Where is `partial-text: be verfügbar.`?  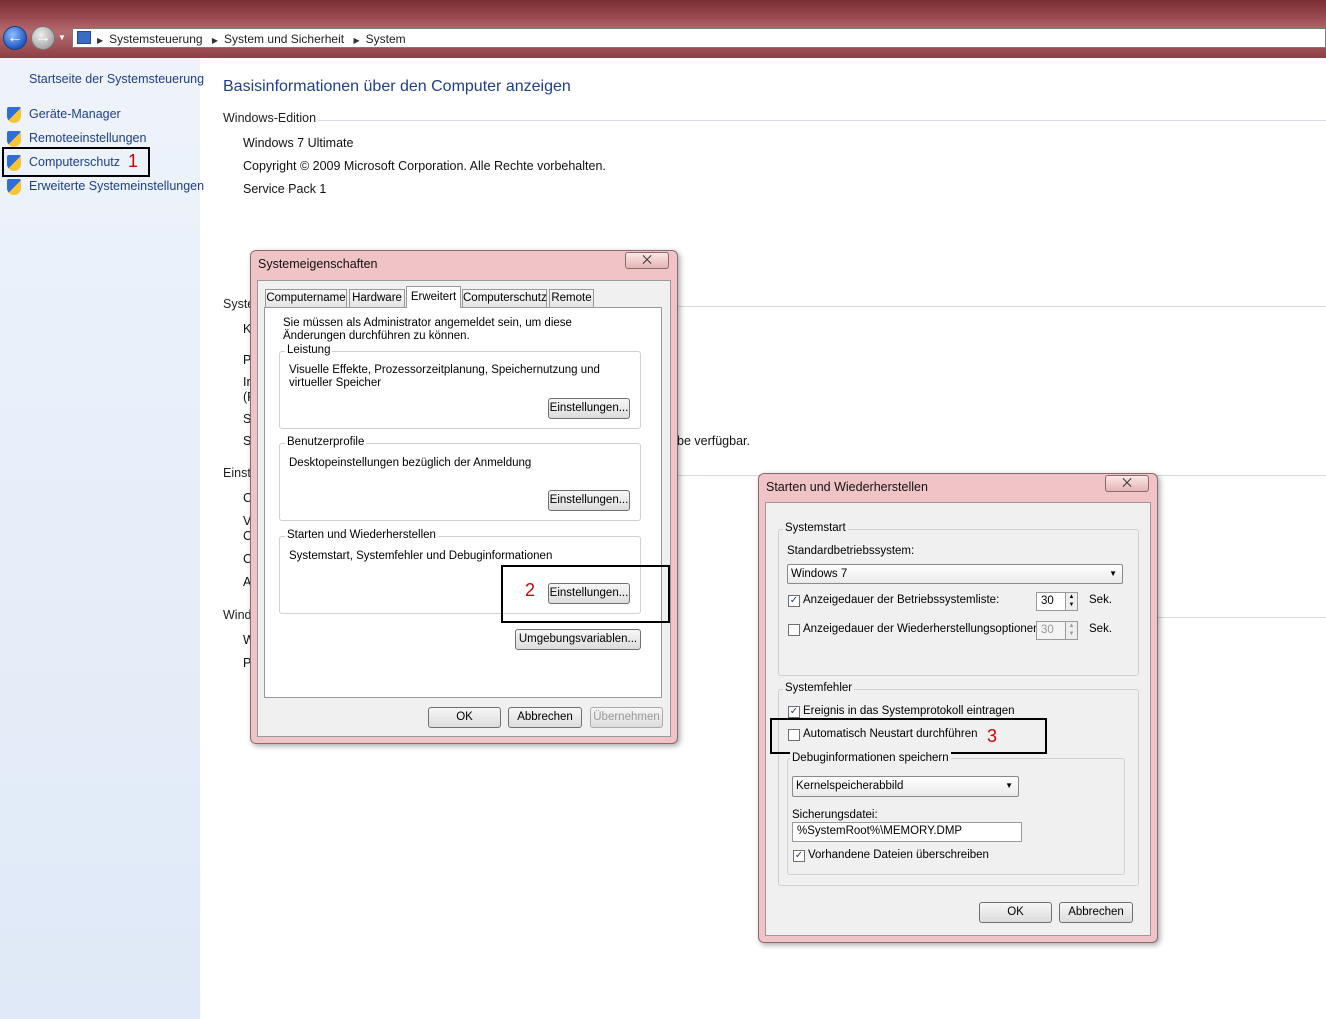 partial-text: be verfügbar. is located at coordinates (713, 441).